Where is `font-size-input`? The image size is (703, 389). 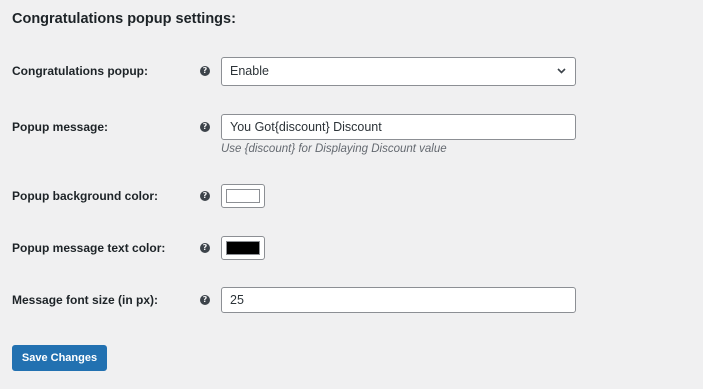 font-size-input is located at coordinates (398, 300).